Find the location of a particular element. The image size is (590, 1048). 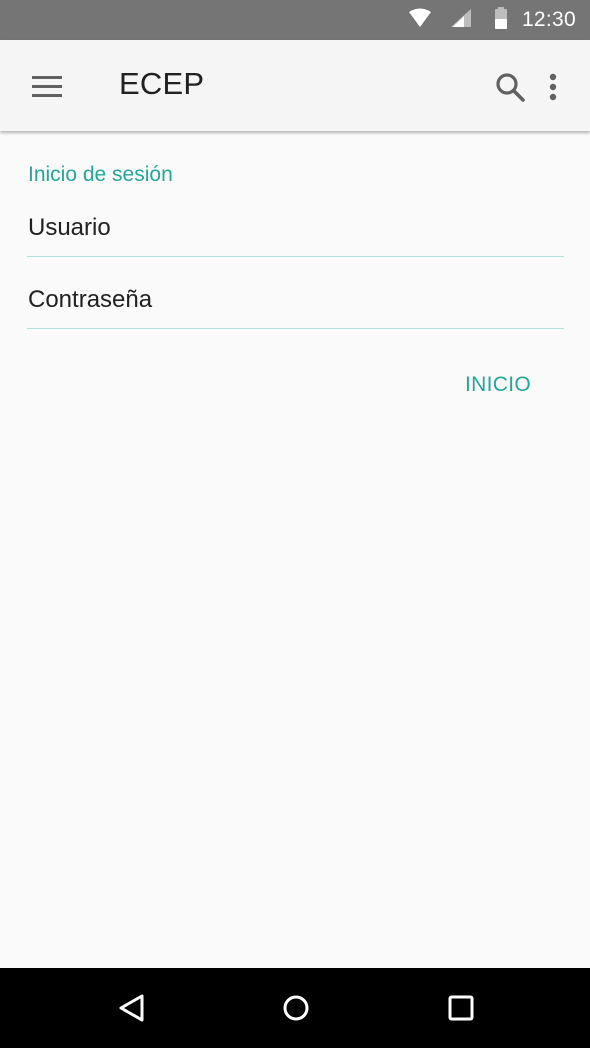

home-button is located at coordinates (296, 1008).